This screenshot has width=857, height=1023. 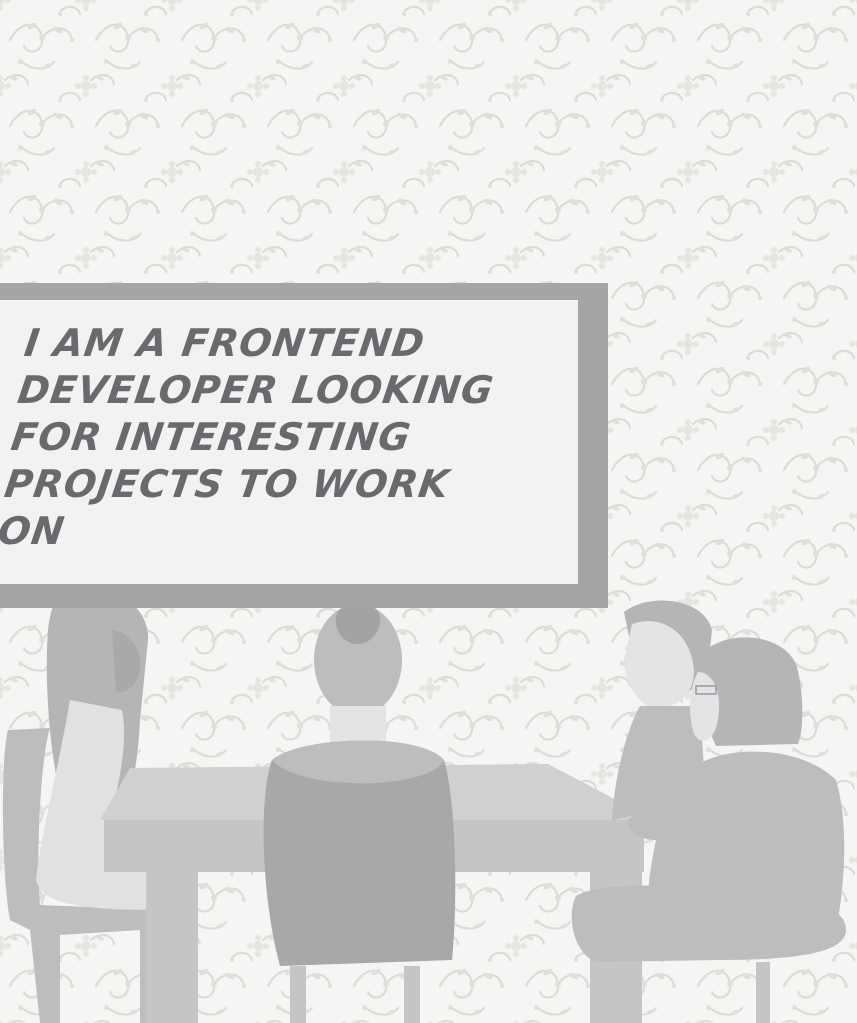 I want to click on center-chair-leg-left, so click(x=298, y=994).